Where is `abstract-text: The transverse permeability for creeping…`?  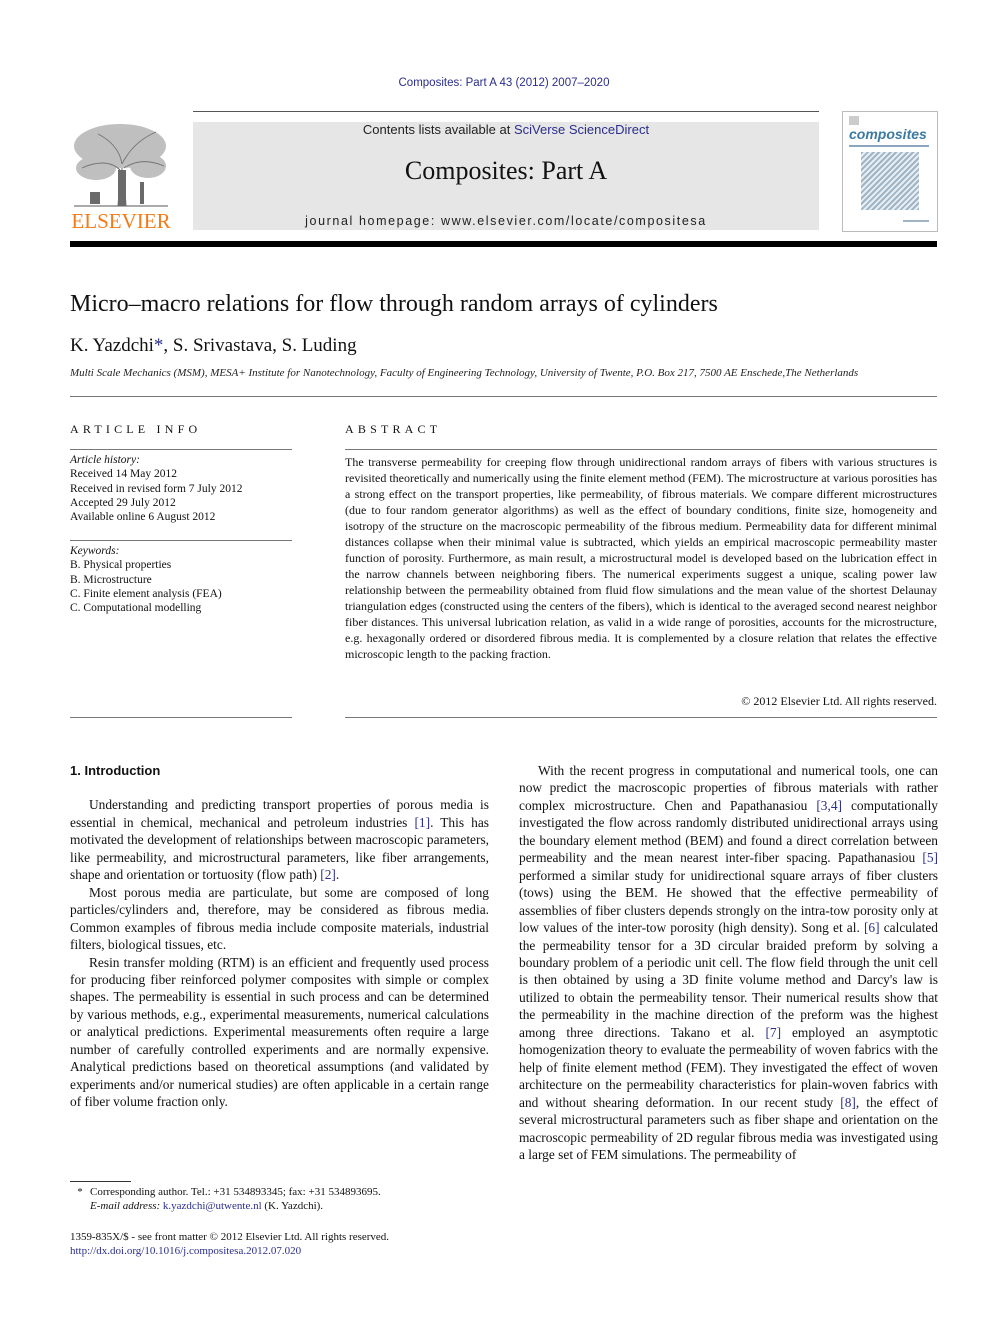 abstract-text: The transverse permeability for creeping… is located at coordinates (641, 558).